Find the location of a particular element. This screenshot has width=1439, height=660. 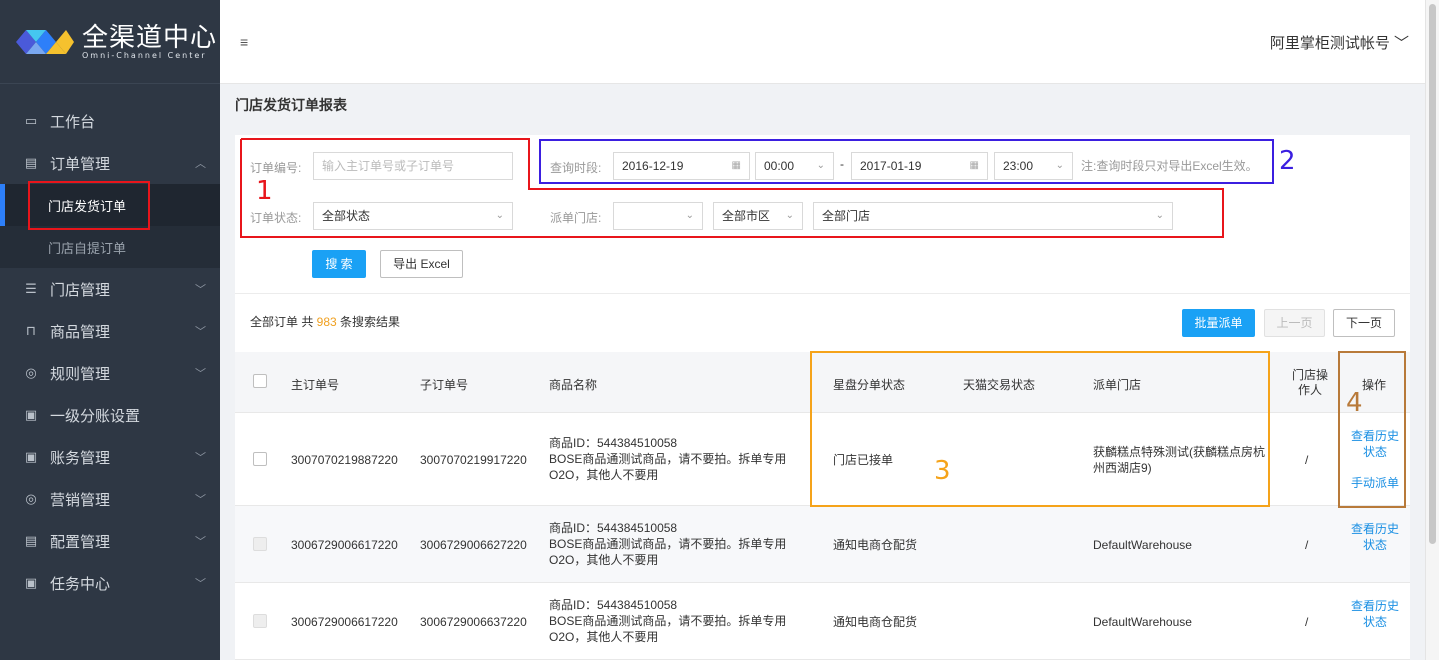

result-summary: 全部订单 共 983 条搜索结果 is located at coordinates (325, 321).